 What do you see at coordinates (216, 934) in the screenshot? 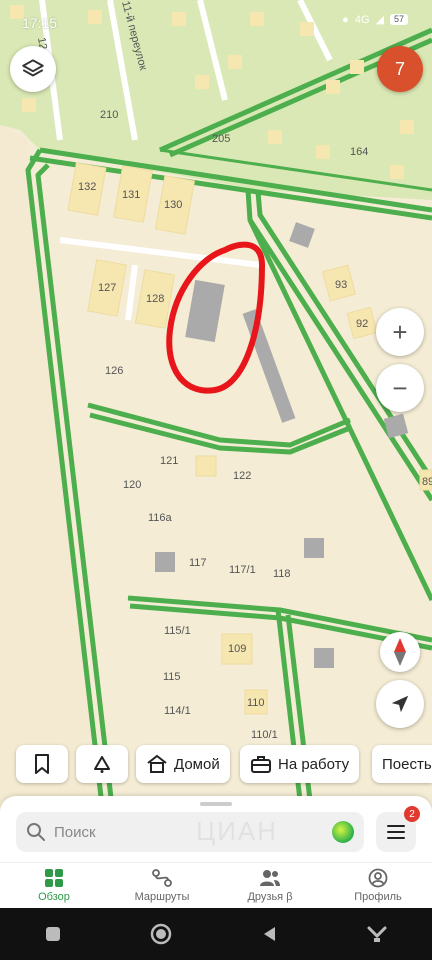
I see `system-nav-bar` at bounding box center [216, 934].